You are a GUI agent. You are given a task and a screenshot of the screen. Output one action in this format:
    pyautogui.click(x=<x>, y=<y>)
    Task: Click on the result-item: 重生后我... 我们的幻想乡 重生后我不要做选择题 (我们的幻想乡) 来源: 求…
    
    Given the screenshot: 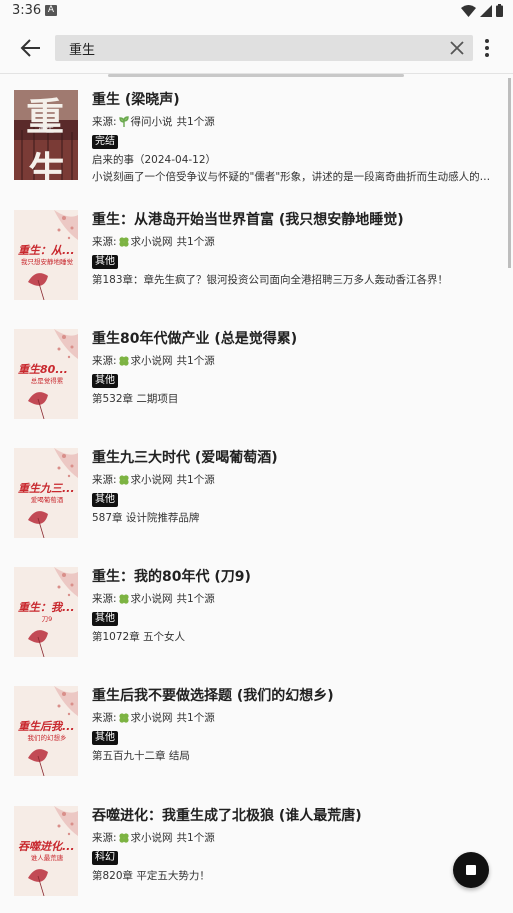 What is the action you would take?
    pyautogui.click(x=252, y=731)
    